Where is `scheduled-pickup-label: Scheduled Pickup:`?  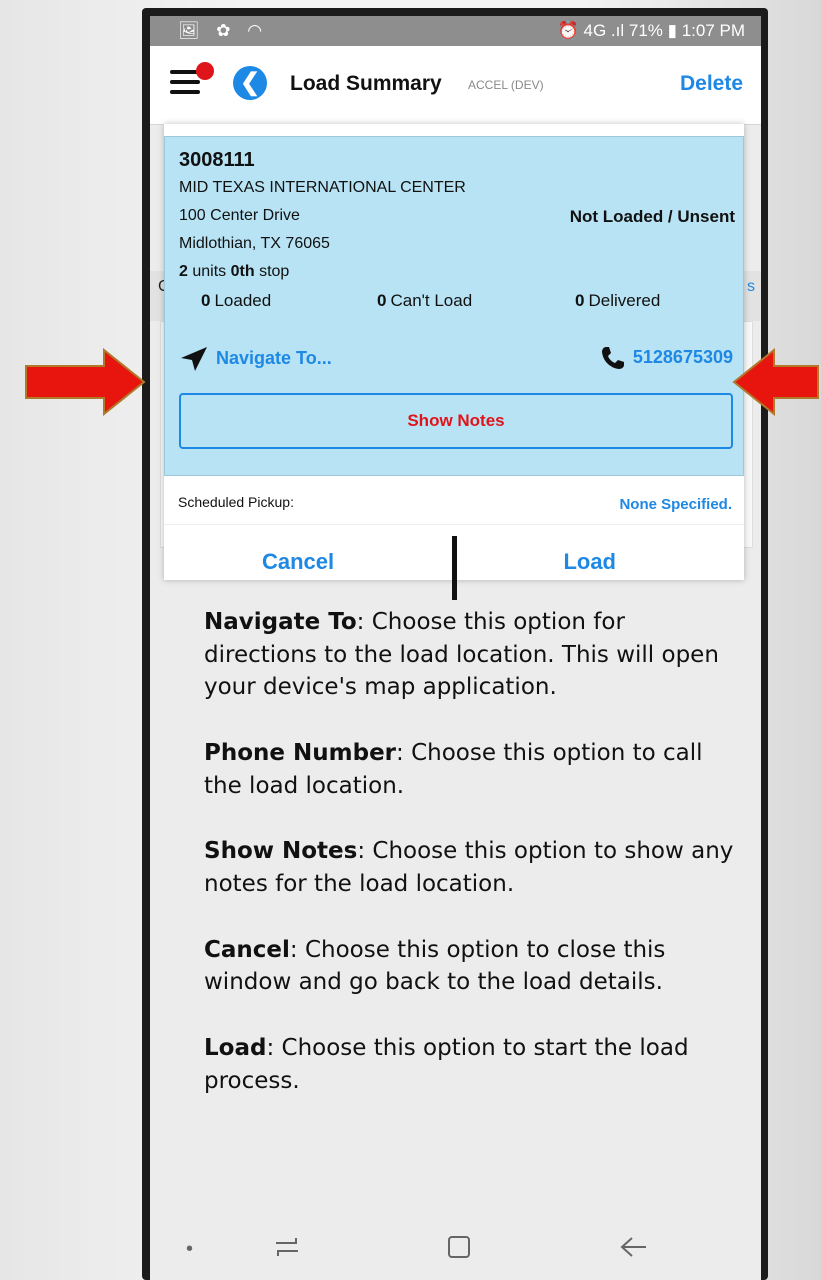
scheduled-pickup-label: Scheduled Pickup: is located at coordinates (236, 502).